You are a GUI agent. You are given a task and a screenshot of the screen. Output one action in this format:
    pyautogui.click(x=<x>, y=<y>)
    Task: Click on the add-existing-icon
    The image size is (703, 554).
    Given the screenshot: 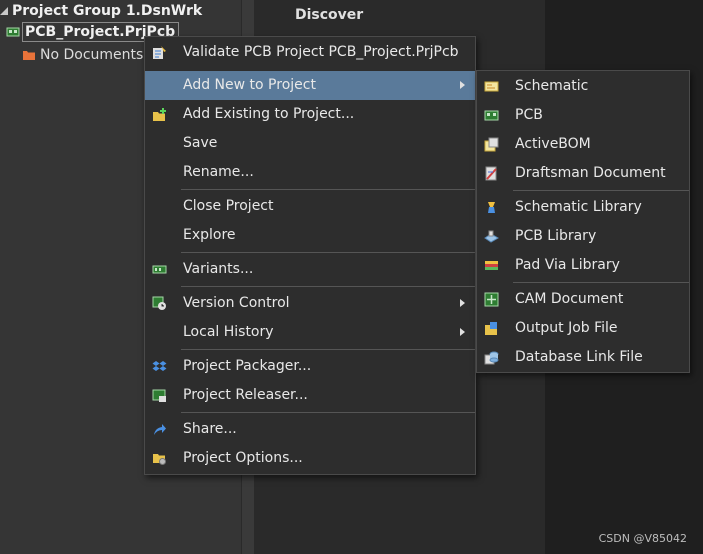 What is the action you would take?
    pyautogui.click(x=159, y=114)
    